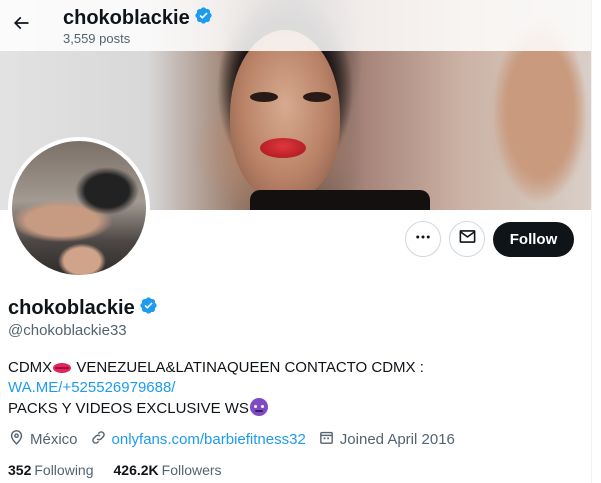  What do you see at coordinates (62, 368) in the screenshot?
I see `kiss-mark-icon` at bounding box center [62, 368].